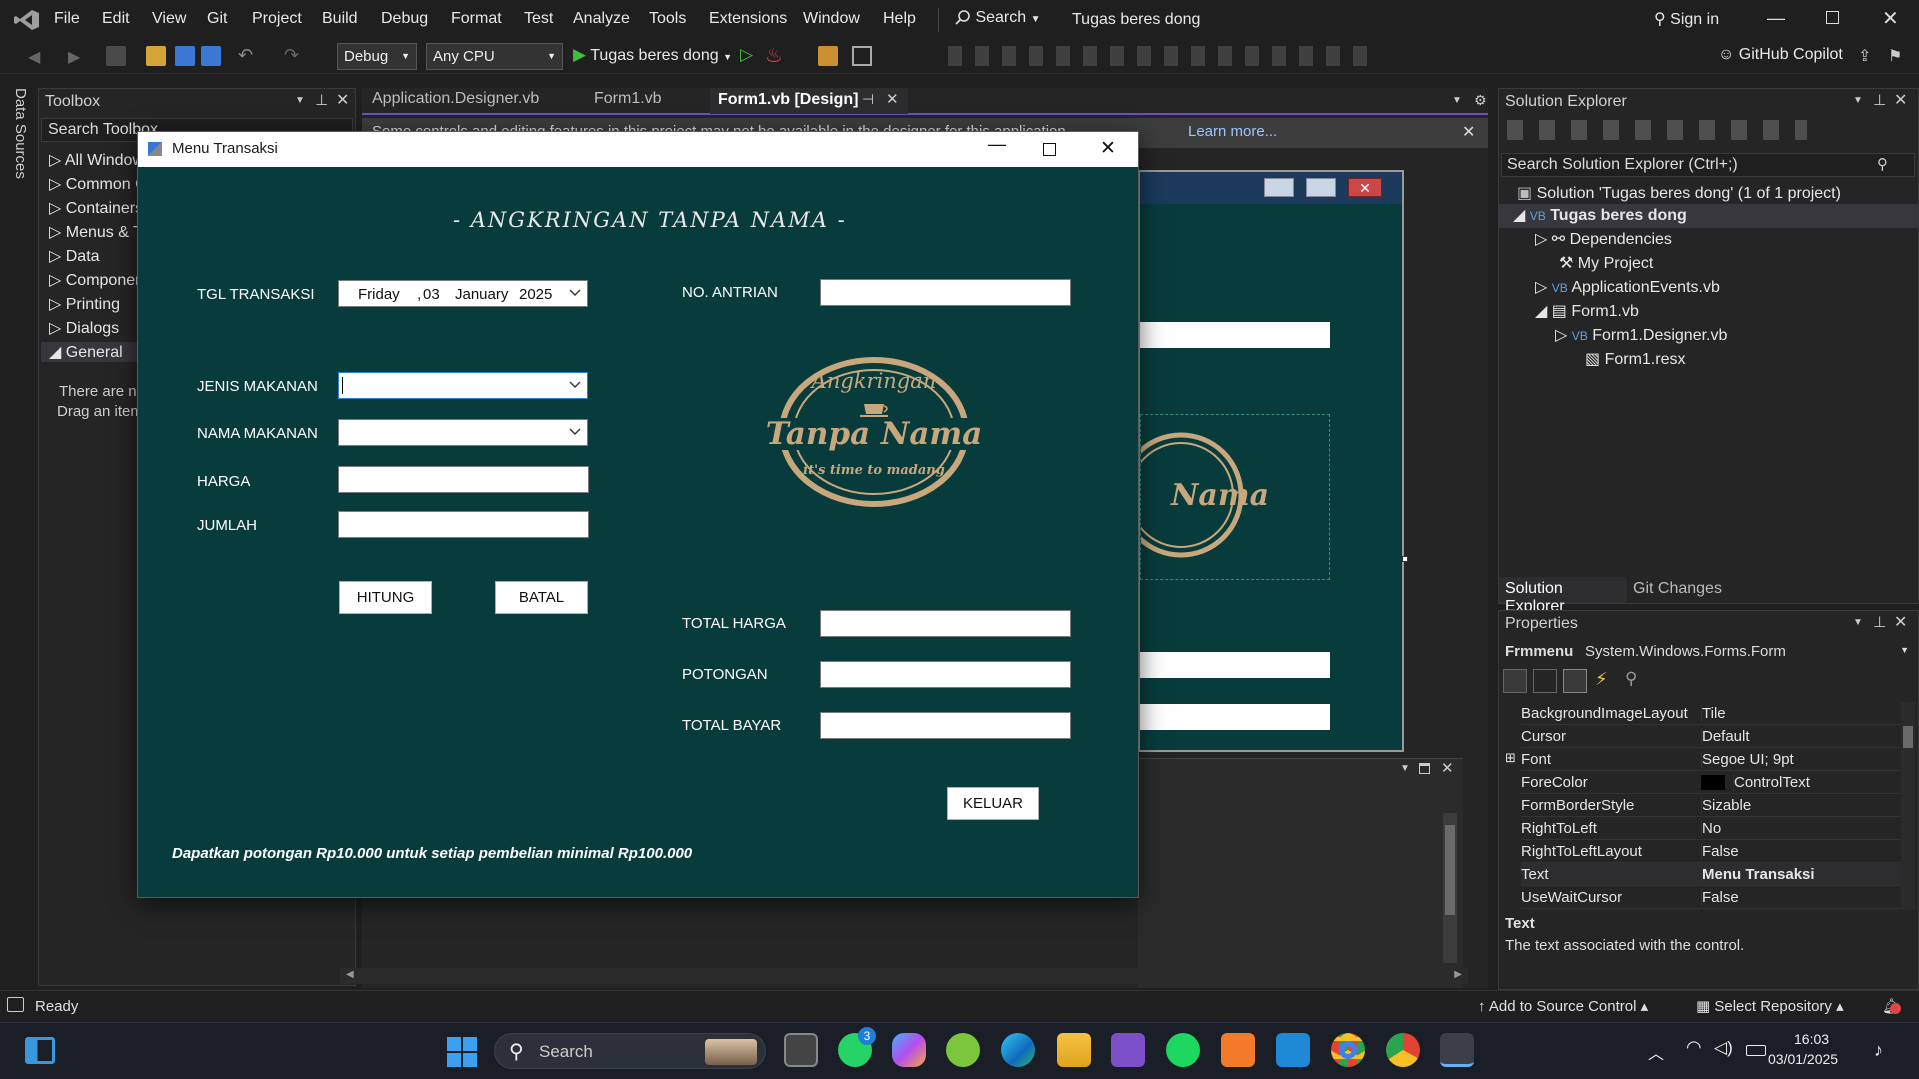 The height and width of the screenshot is (1079, 1919). Describe the element at coordinates (857, 1047) in the screenshot. I see `whatsapp-icon: 3` at that location.